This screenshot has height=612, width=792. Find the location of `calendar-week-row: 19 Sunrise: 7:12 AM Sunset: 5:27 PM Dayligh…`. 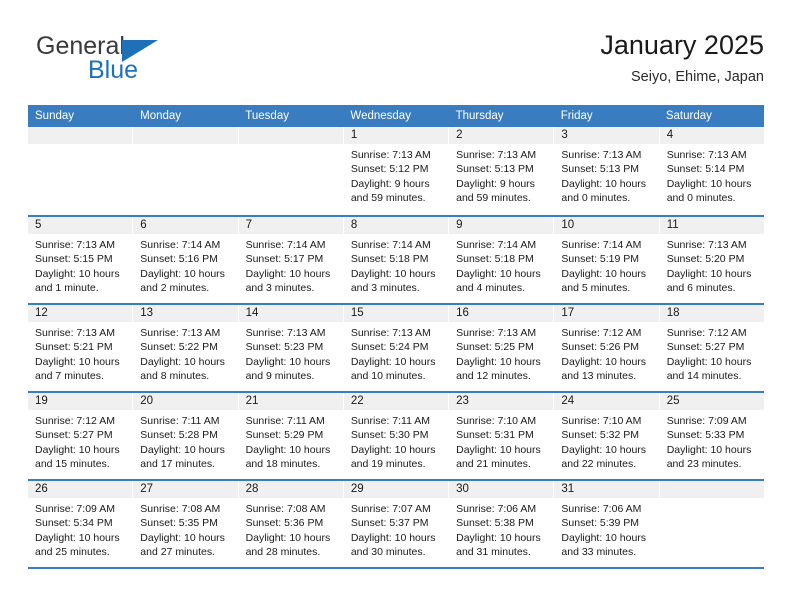

calendar-week-row: 19 Sunrise: 7:12 AM Sunset: 5:27 PM Dayligh… is located at coordinates (396, 435).